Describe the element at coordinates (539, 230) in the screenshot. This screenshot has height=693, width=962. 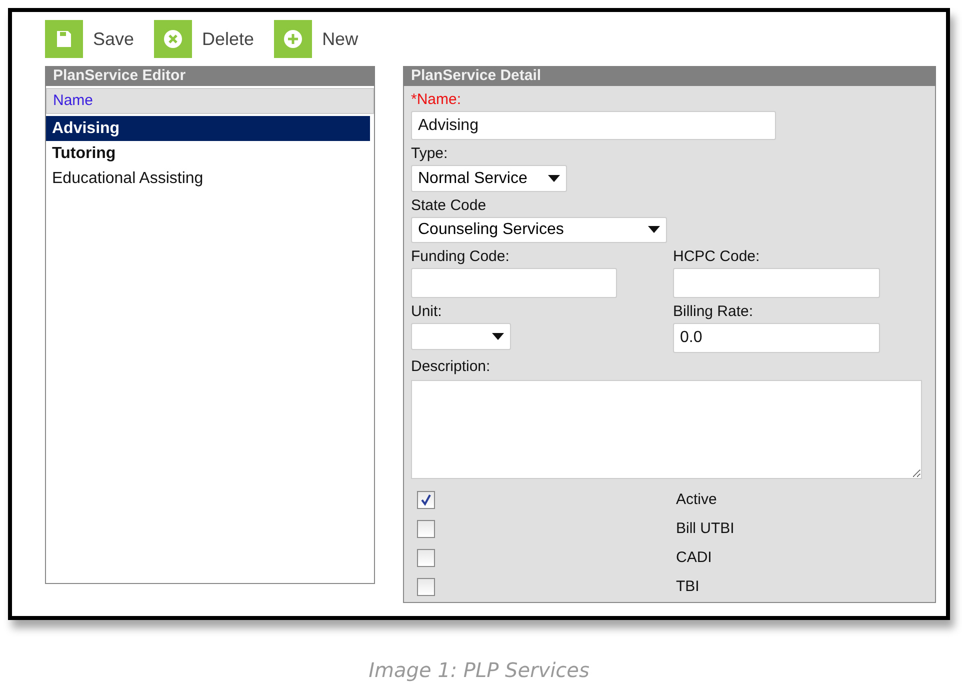
I see `state-code-dropdown: Counseling Services` at that location.